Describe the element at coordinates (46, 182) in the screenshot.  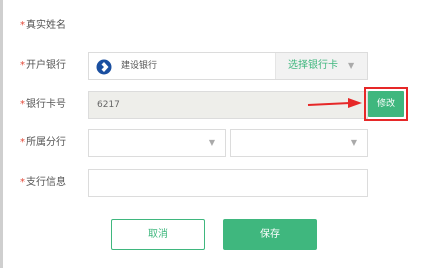
I see `branch-info-label-text: 支行信息` at that location.